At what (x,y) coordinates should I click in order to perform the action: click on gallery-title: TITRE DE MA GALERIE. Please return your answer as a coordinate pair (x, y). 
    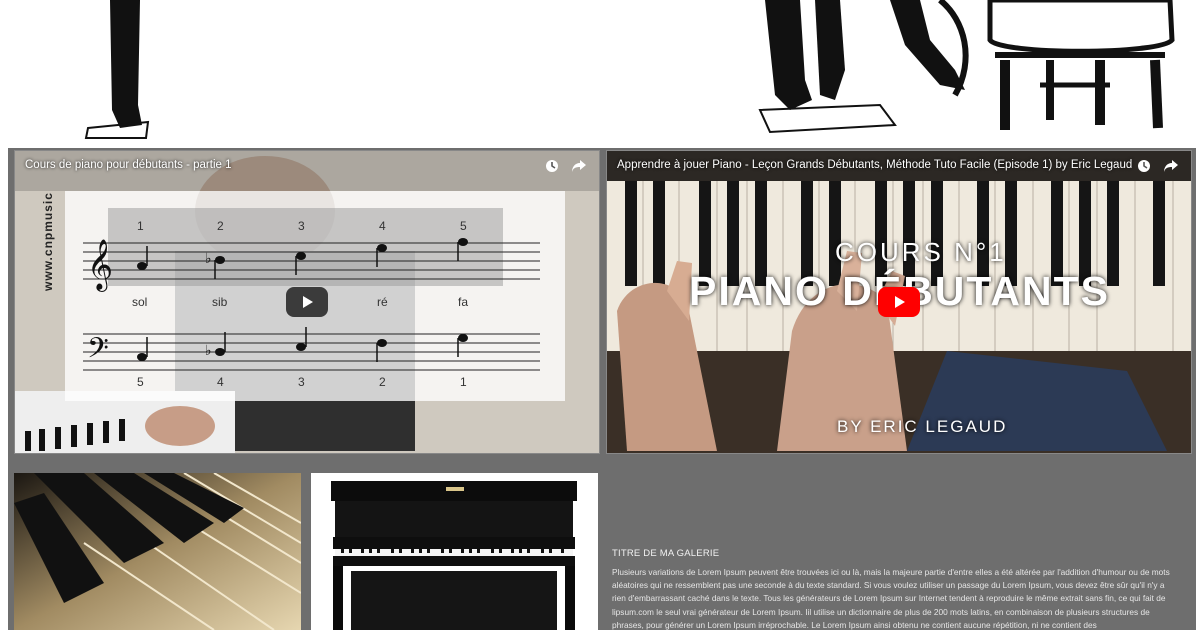
    Looking at the image, I should click on (666, 553).